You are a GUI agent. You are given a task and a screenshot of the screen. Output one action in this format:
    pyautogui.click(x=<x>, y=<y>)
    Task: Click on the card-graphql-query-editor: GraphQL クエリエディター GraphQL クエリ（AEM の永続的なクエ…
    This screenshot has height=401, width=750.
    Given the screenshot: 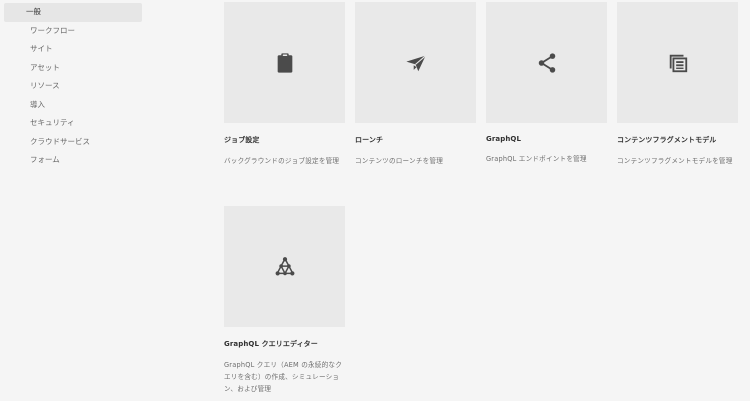 What is the action you would take?
    pyautogui.click(x=284, y=300)
    